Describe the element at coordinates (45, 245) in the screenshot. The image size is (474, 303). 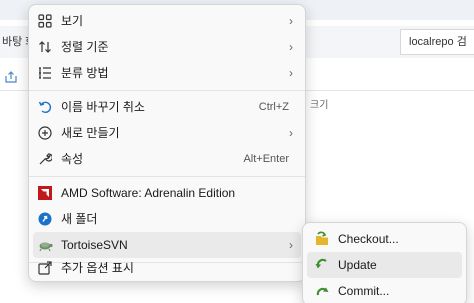
I see `tortoise-icon` at that location.